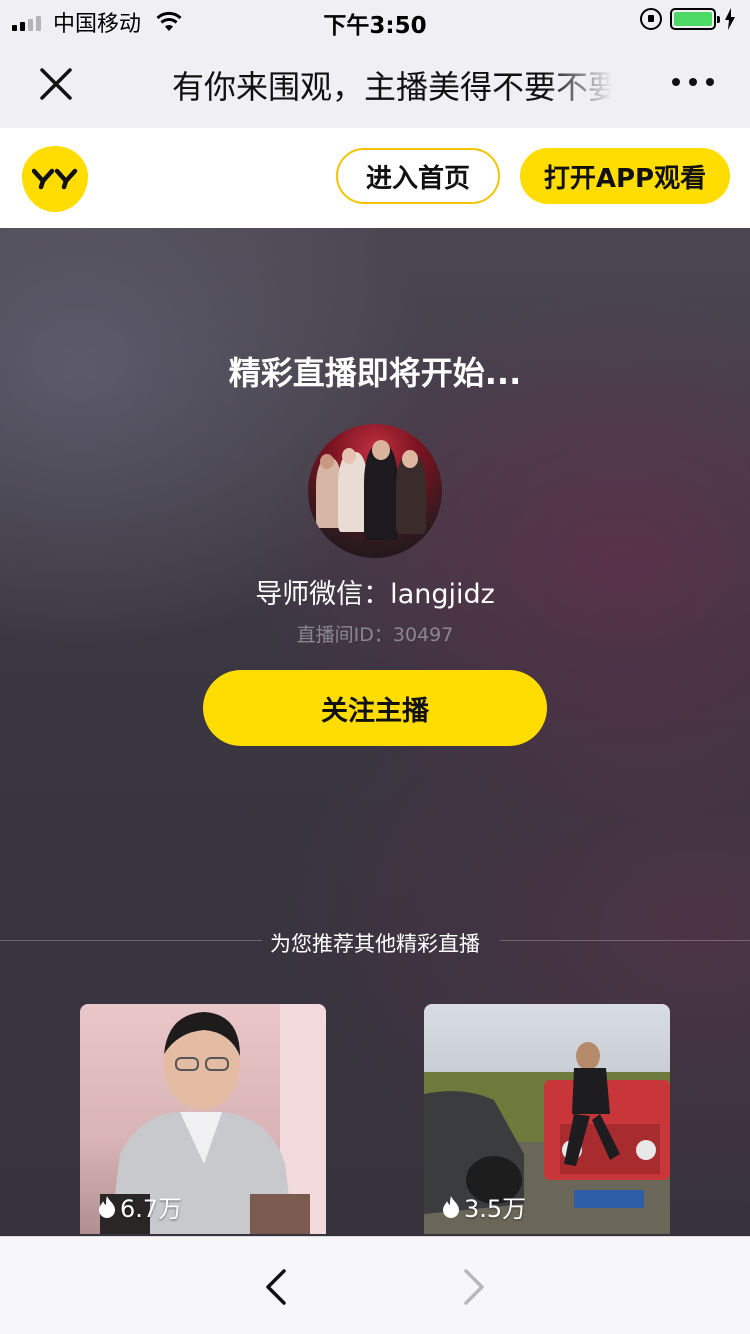 The image size is (750, 1334). I want to click on heat-value: 3.5万, so click(495, 1209).